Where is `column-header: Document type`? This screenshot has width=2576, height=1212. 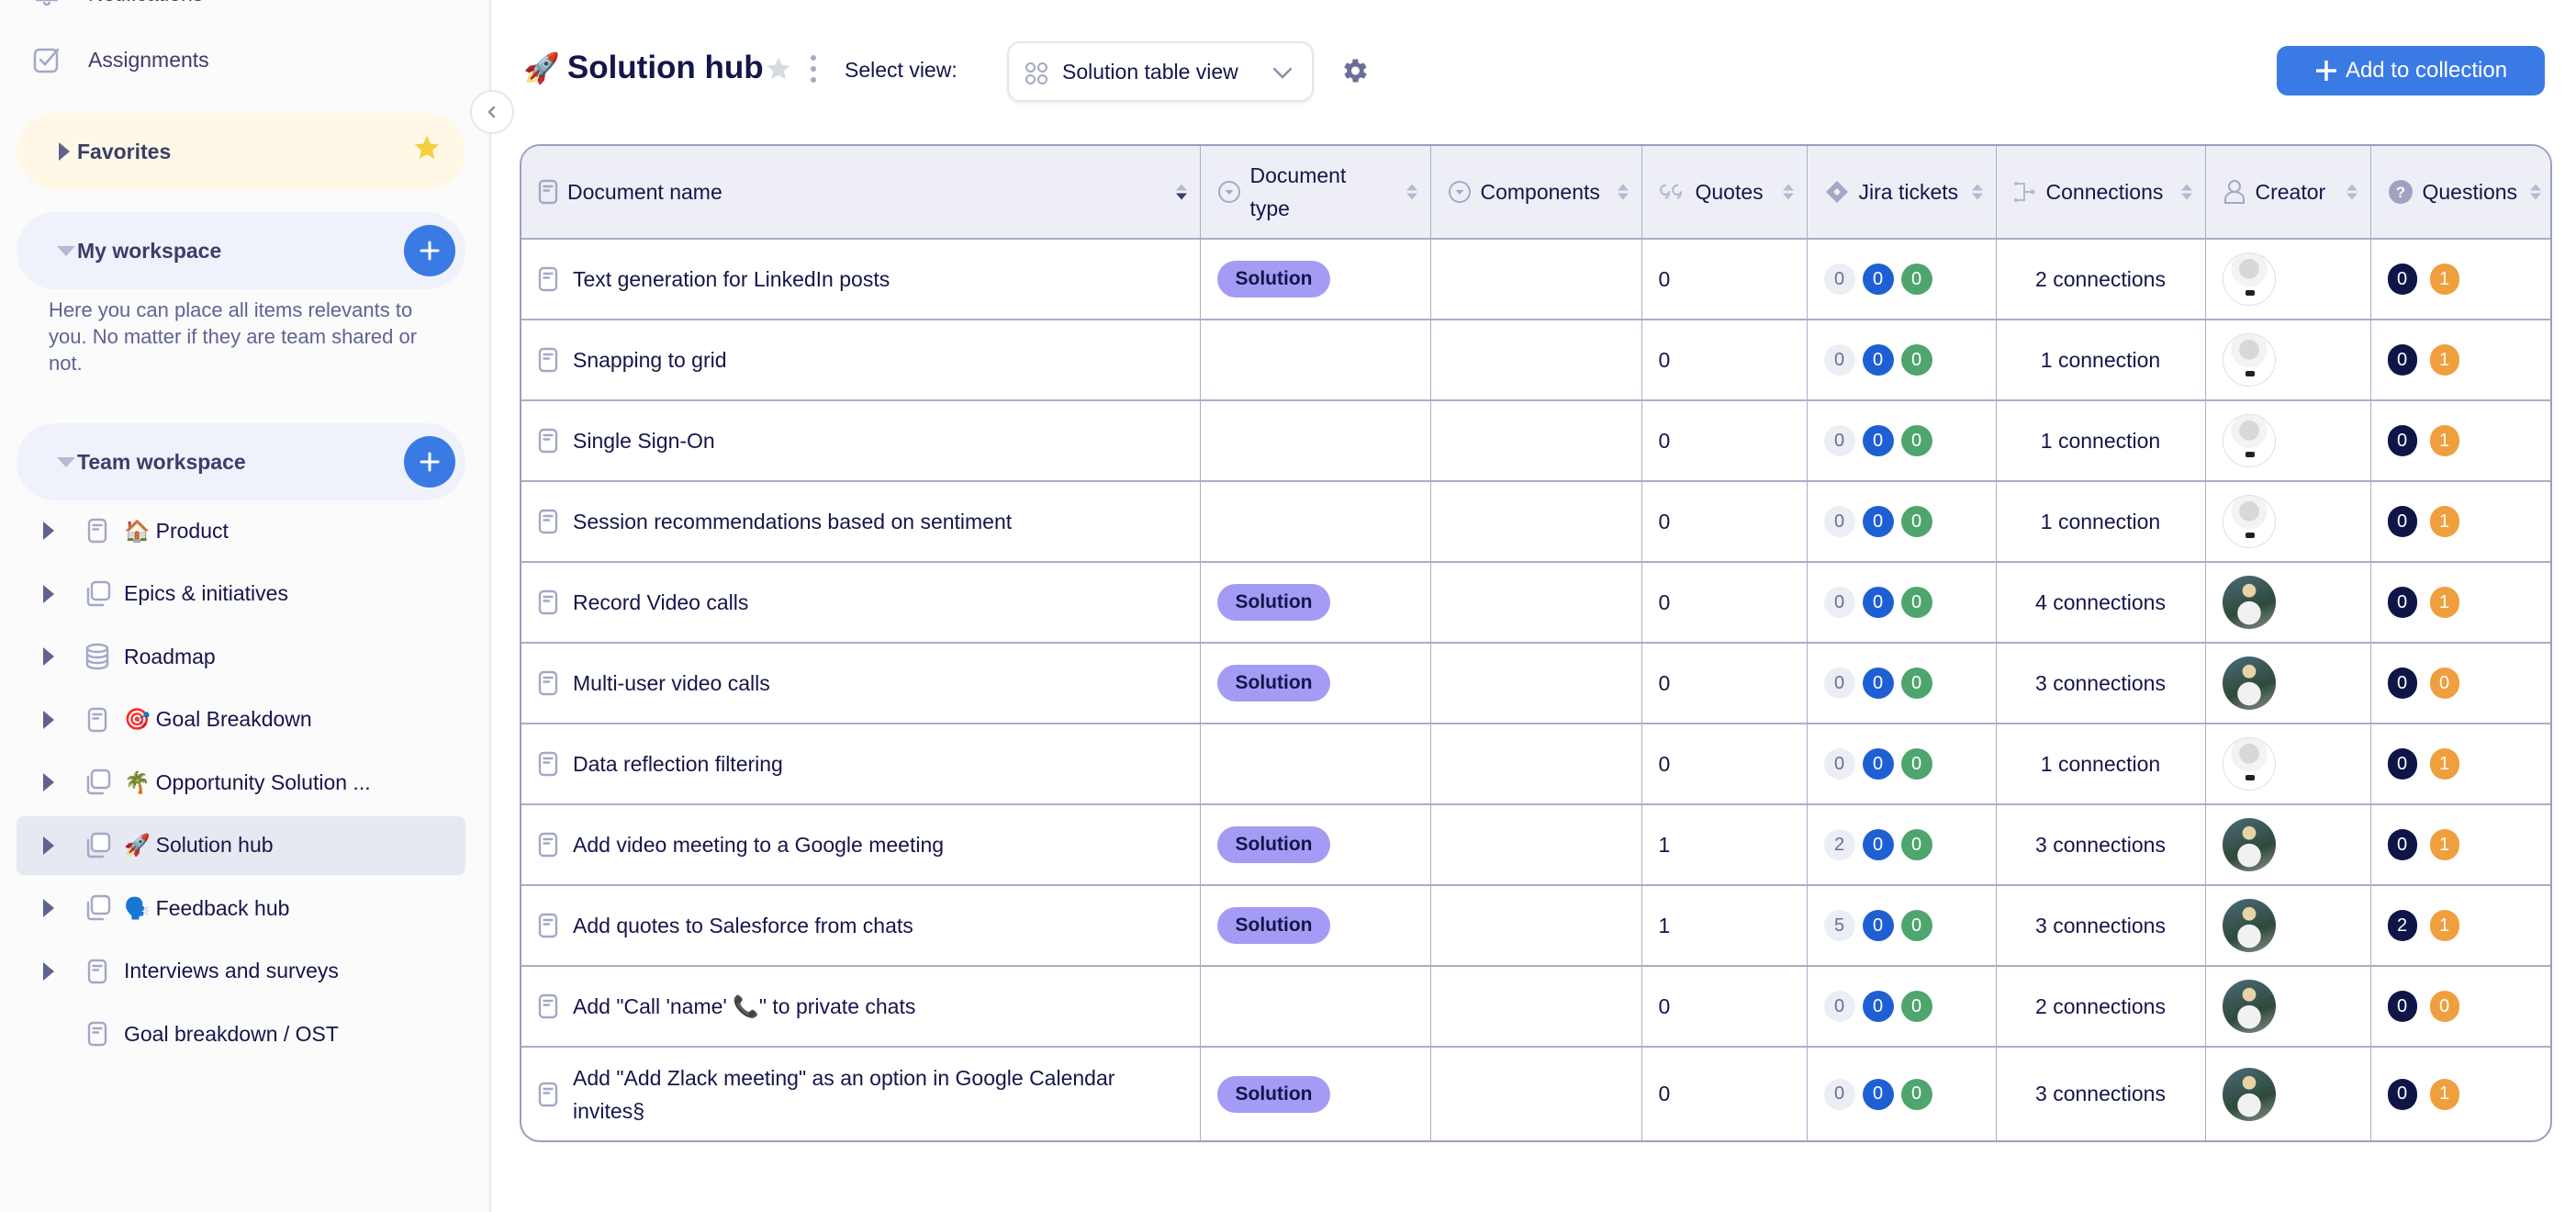 column-header: Document type is located at coordinates (1315, 193).